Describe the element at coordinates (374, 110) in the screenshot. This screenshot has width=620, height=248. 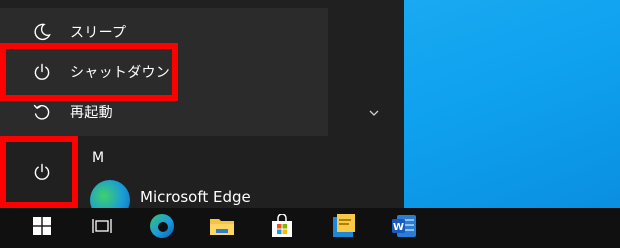
I see `chevron-down-icon` at that location.